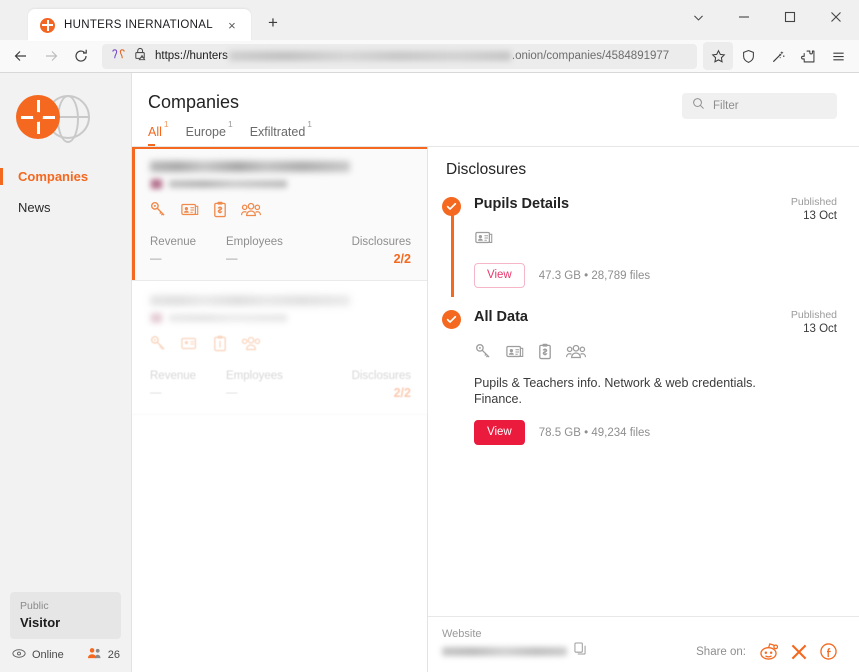 This screenshot has height=672, width=859. What do you see at coordinates (462, 634) in the screenshot?
I see `website-label: Website` at bounding box center [462, 634].